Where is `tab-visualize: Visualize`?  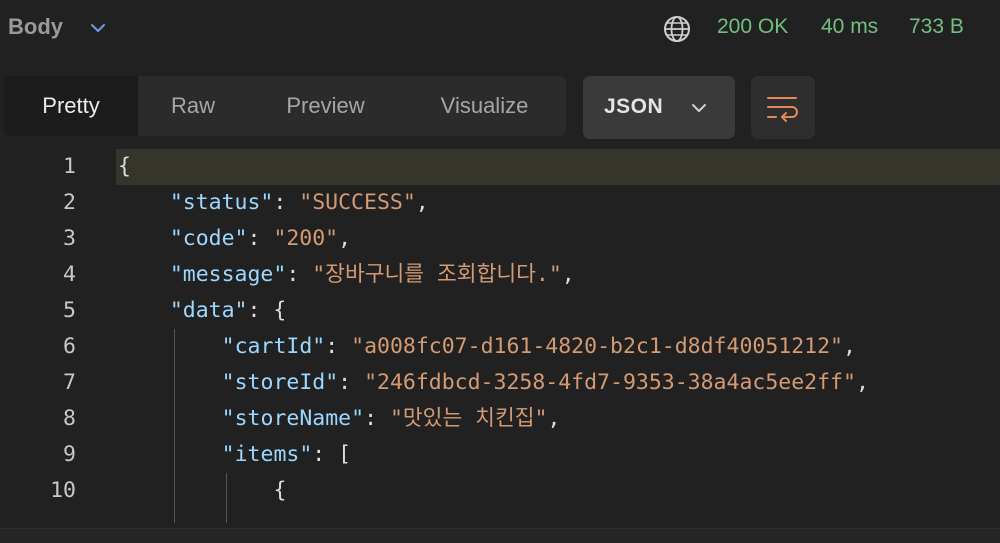
tab-visualize: Visualize is located at coordinates (484, 106).